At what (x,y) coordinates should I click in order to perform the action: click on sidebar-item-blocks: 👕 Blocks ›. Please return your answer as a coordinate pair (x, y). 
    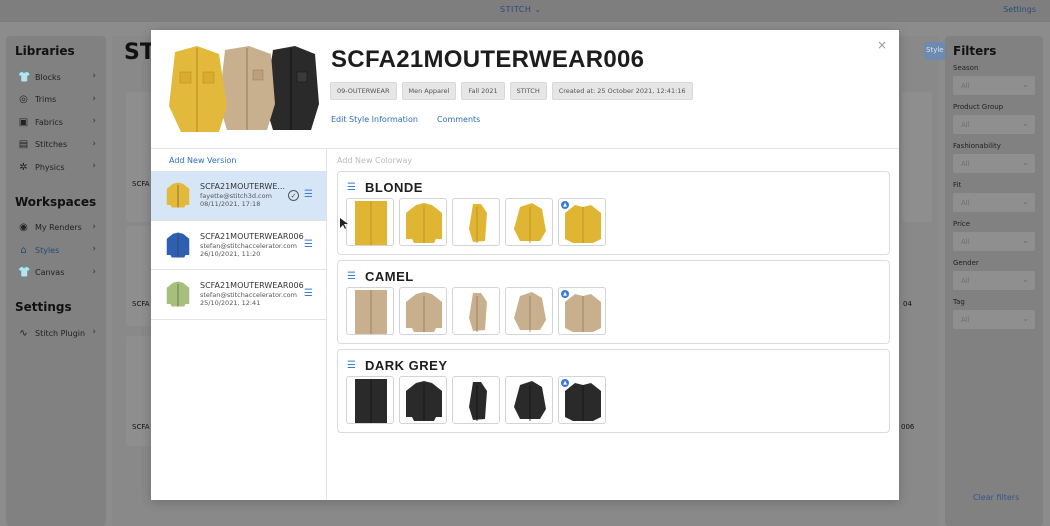
    Looking at the image, I should click on (56, 77).